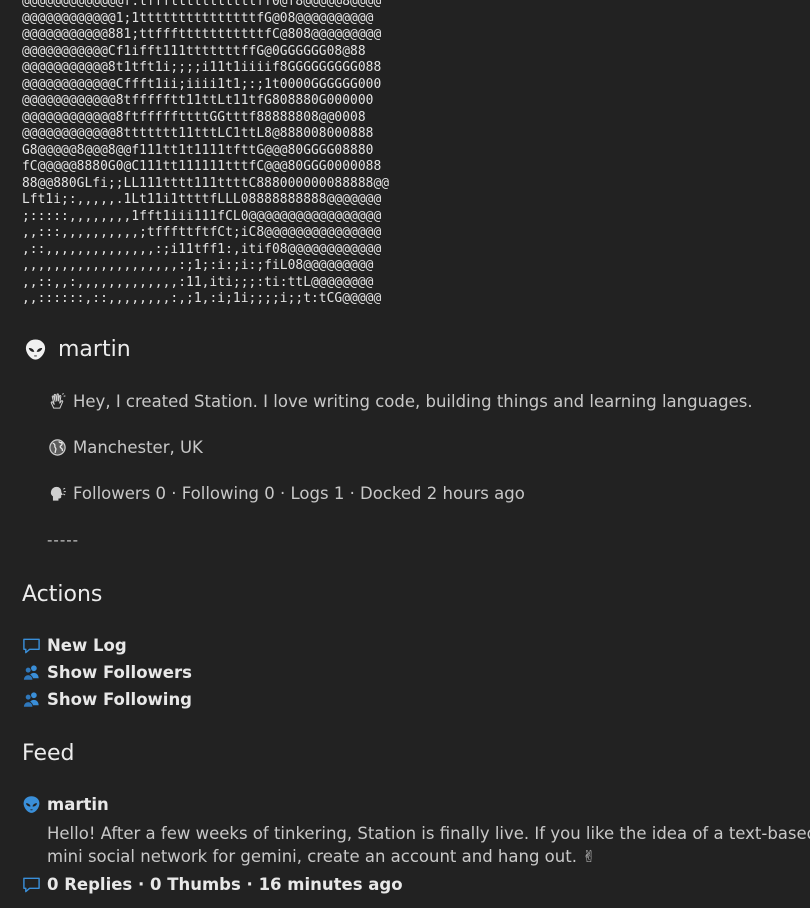 This screenshot has height=908, width=810. Describe the element at coordinates (48, 753) in the screenshot. I see `feed-heading: Feed` at that location.